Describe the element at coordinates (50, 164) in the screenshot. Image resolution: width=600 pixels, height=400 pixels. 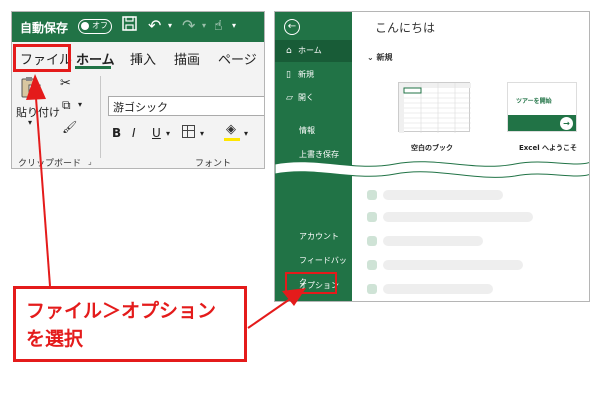
I see `clipboard-group-label: クリップボード` at that location.